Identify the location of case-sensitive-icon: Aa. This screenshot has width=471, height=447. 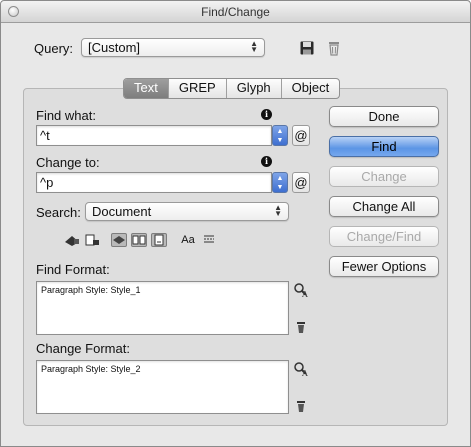
(188, 240).